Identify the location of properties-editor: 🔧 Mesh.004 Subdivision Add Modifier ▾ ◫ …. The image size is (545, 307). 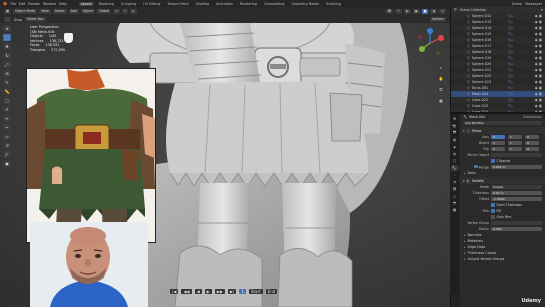
(502, 210).